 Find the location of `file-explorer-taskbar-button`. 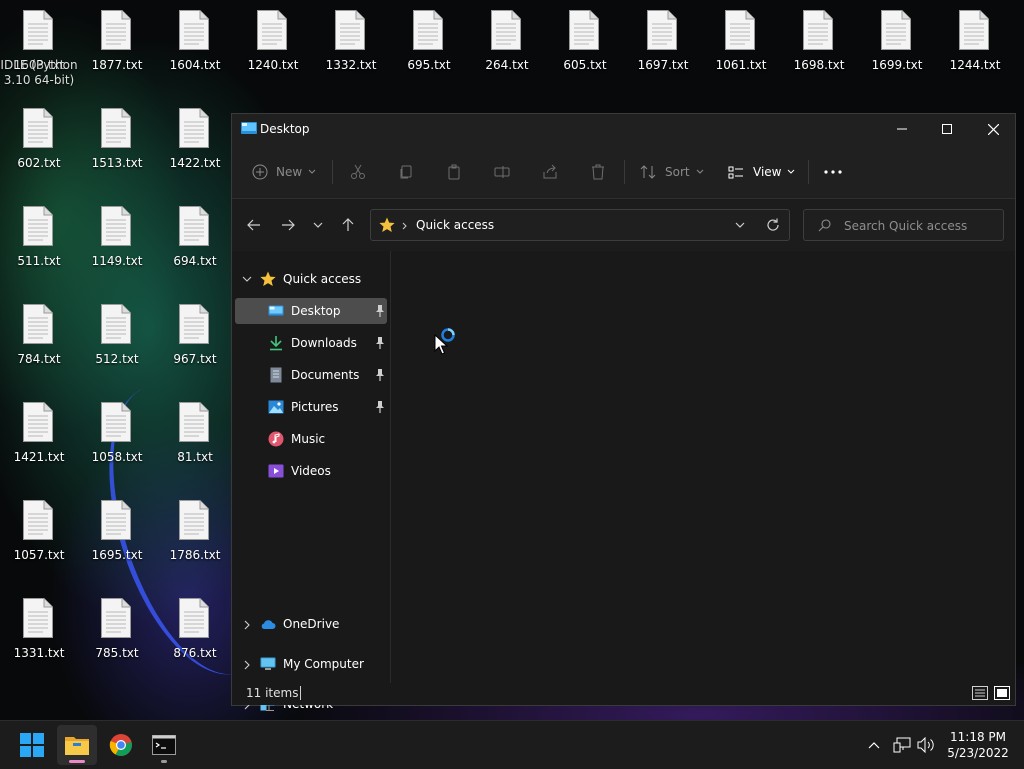

file-explorer-taskbar-button is located at coordinates (77, 745).